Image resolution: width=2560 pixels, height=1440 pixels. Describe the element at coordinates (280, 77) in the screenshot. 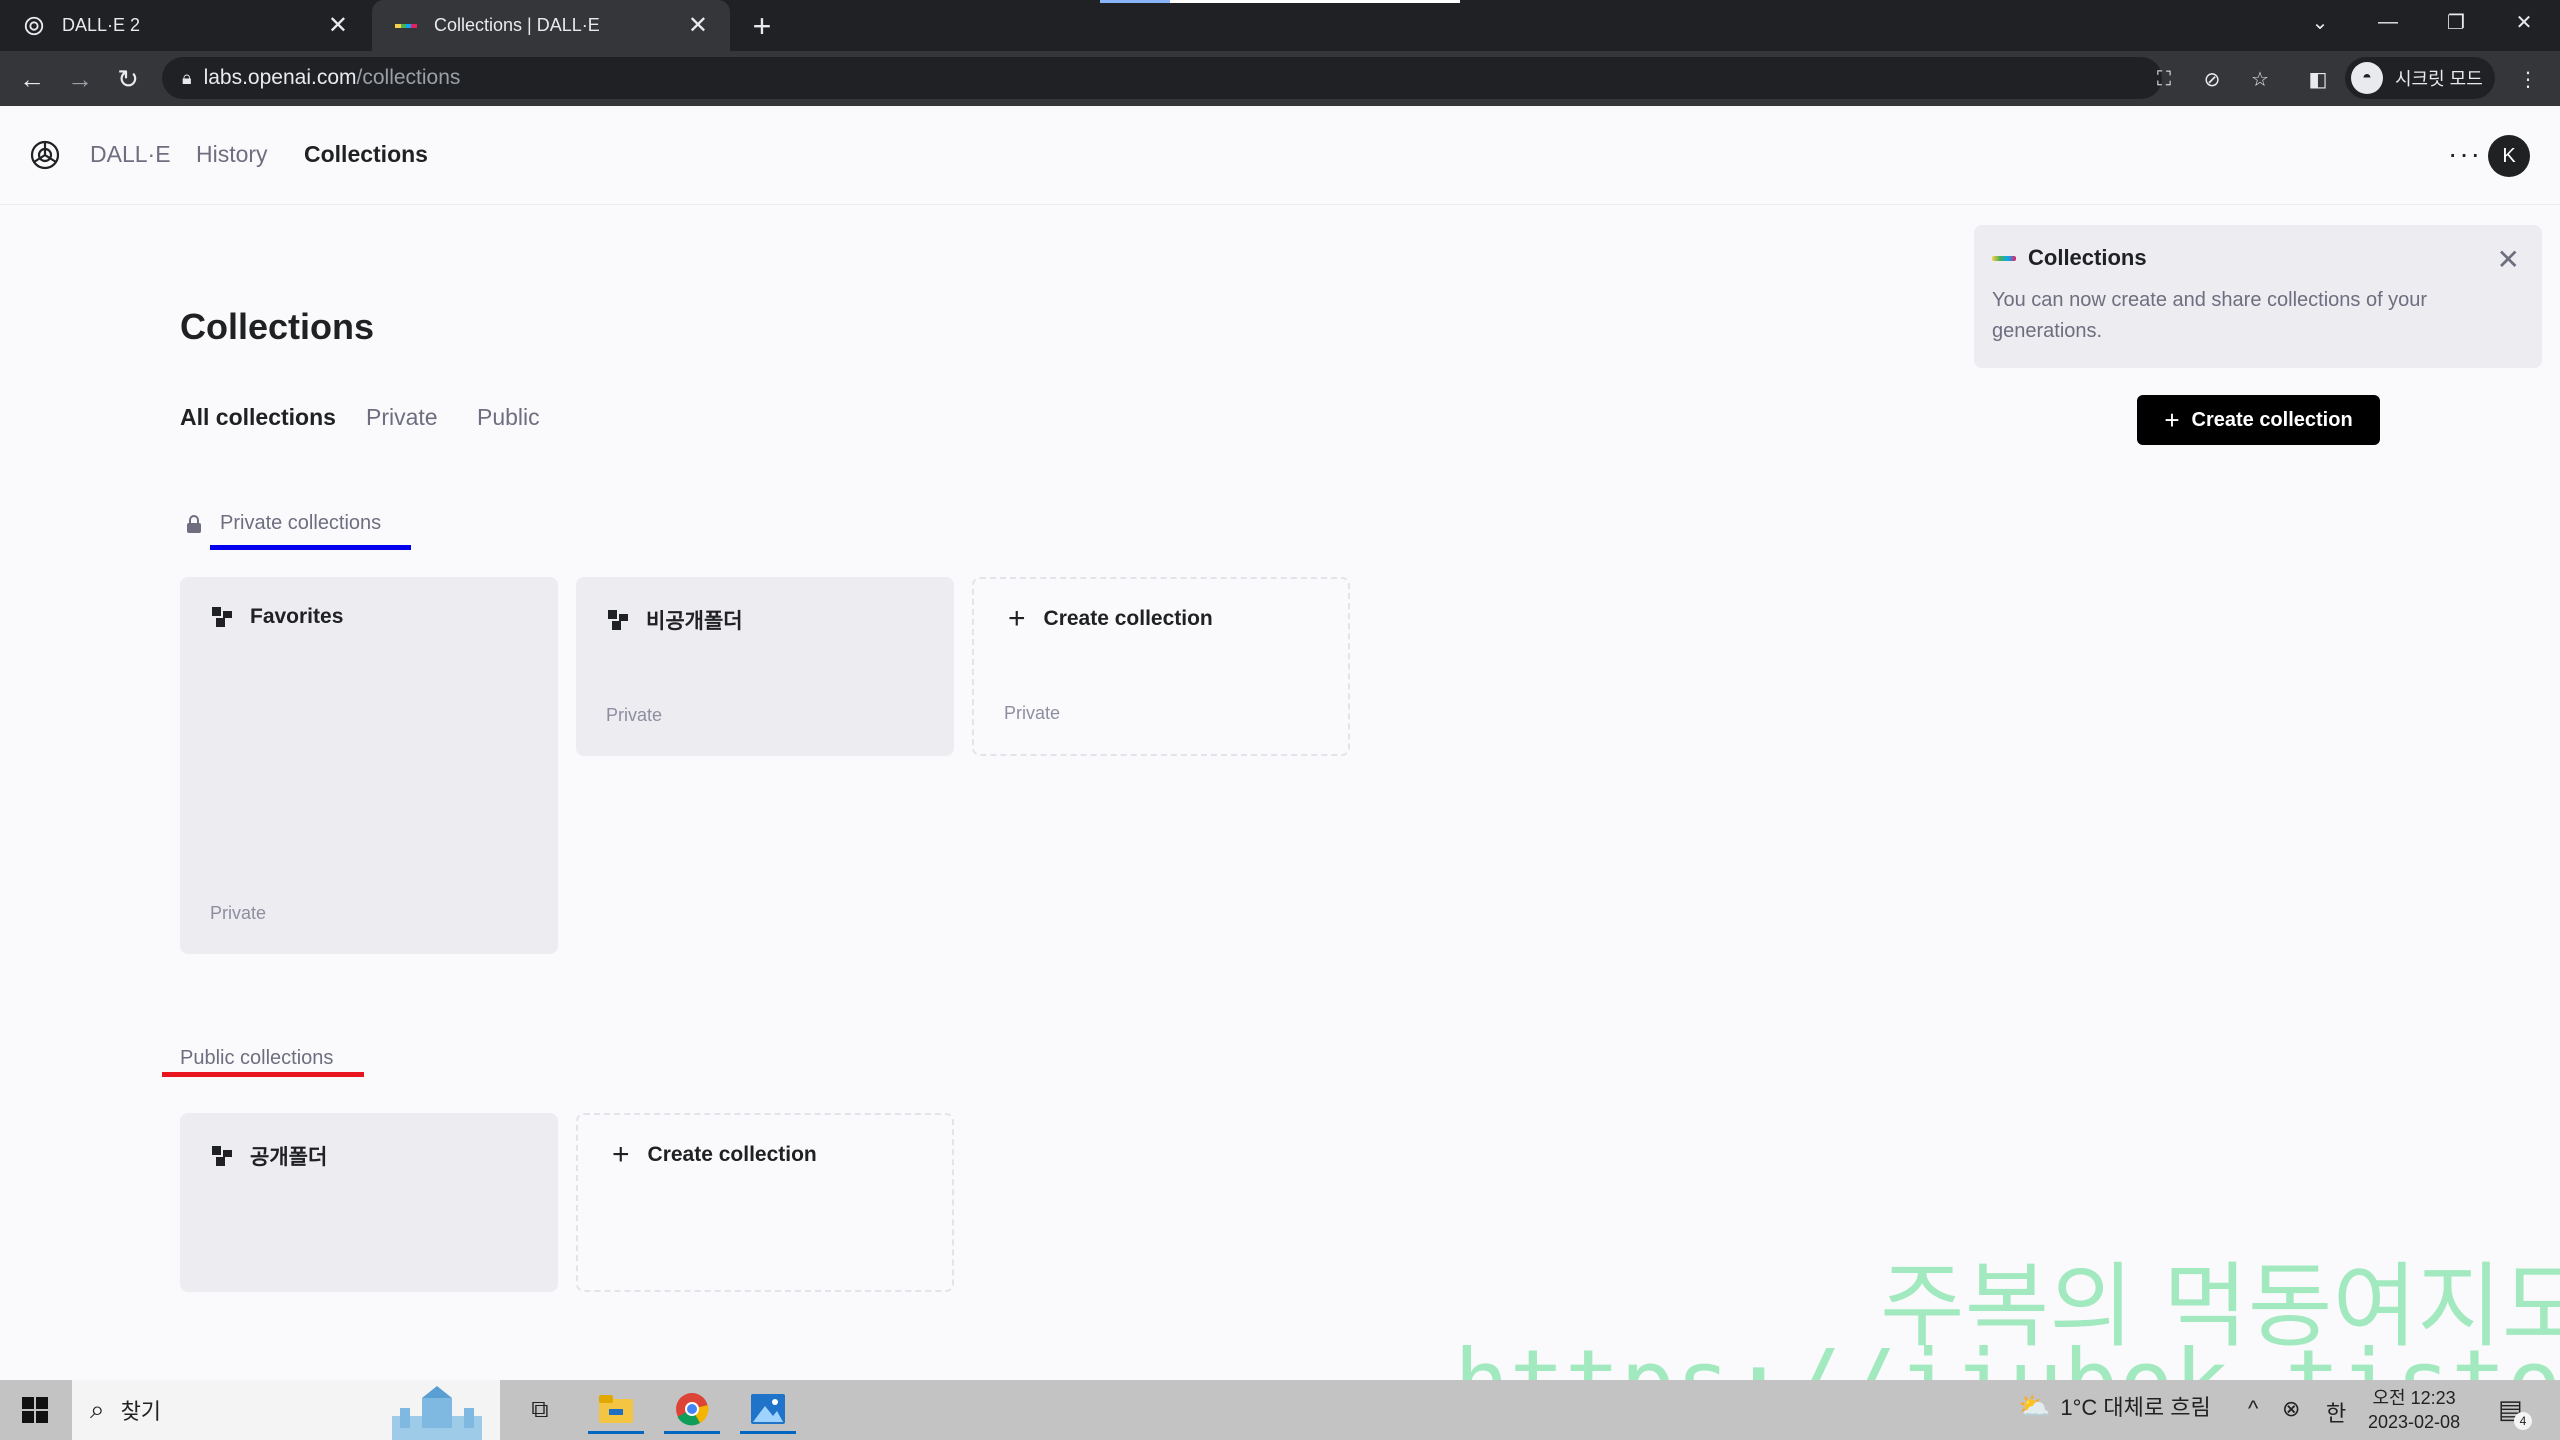

I see `url-host: labs.openai.com` at that location.